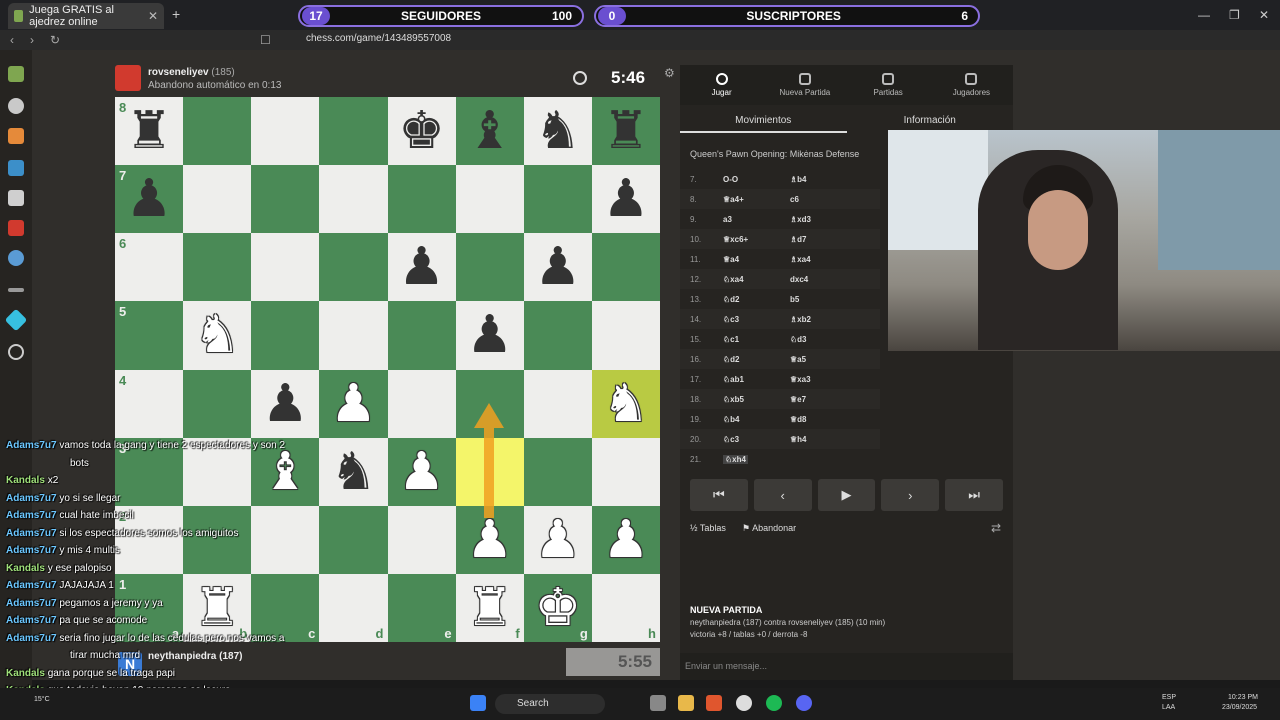 The height and width of the screenshot is (720, 1280). Describe the element at coordinates (353, 607) in the screenshot. I see `square-d1: d` at that location.